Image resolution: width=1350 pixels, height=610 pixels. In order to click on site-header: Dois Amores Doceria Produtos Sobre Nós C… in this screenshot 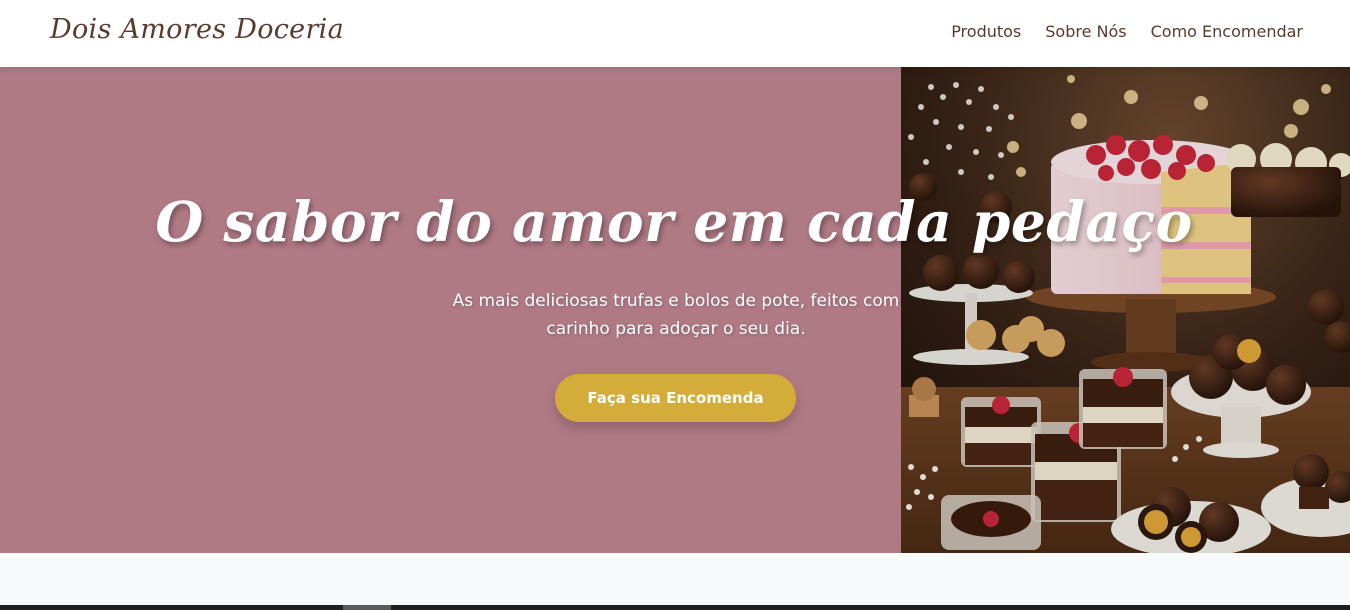, I will do `click(675, 33)`.